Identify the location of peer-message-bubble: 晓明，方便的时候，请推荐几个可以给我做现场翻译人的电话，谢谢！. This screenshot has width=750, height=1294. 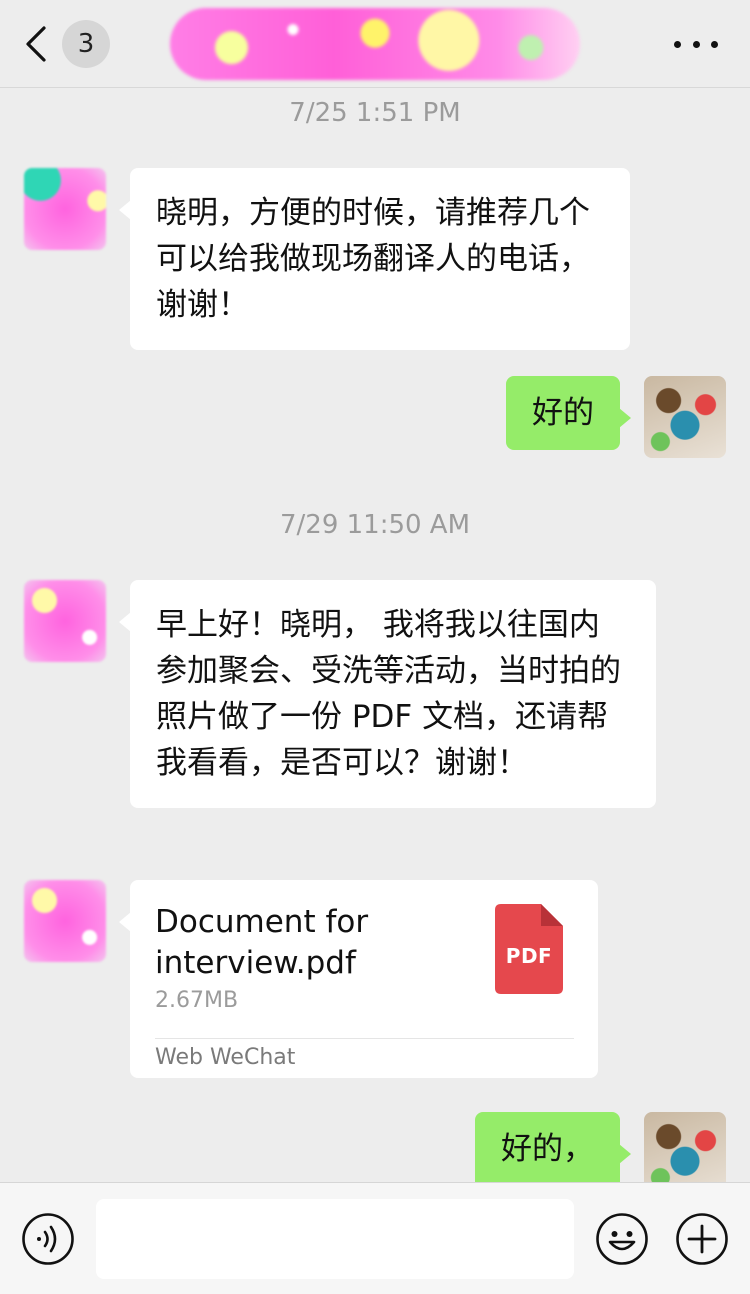
(374, 259).